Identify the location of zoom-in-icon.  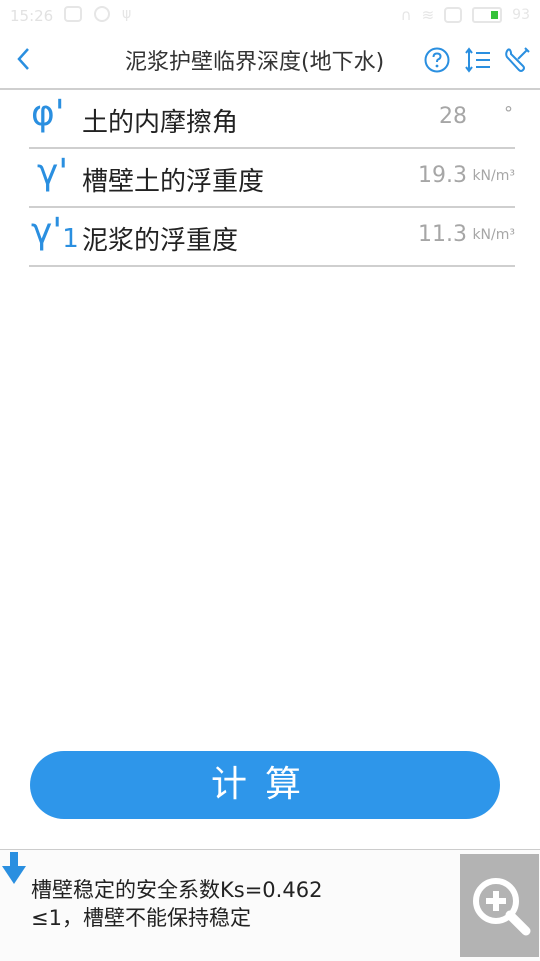
(502, 907).